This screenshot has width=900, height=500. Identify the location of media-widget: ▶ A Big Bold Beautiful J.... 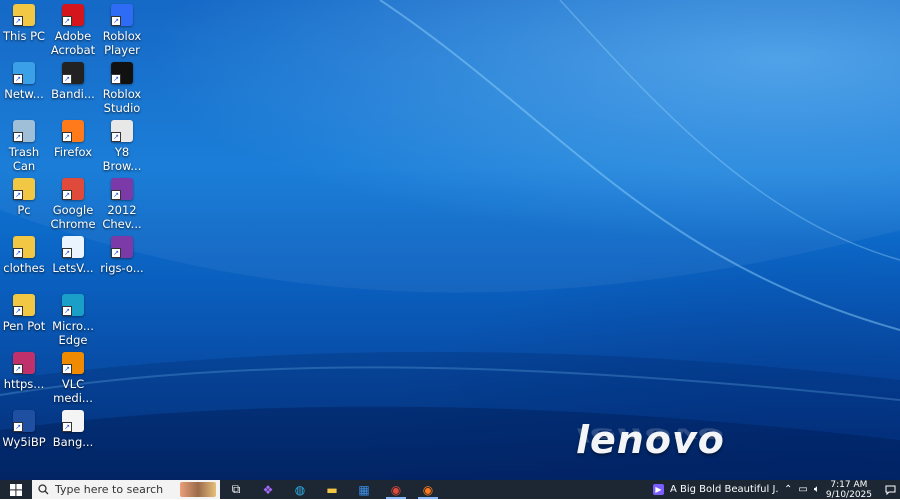
(718, 489).